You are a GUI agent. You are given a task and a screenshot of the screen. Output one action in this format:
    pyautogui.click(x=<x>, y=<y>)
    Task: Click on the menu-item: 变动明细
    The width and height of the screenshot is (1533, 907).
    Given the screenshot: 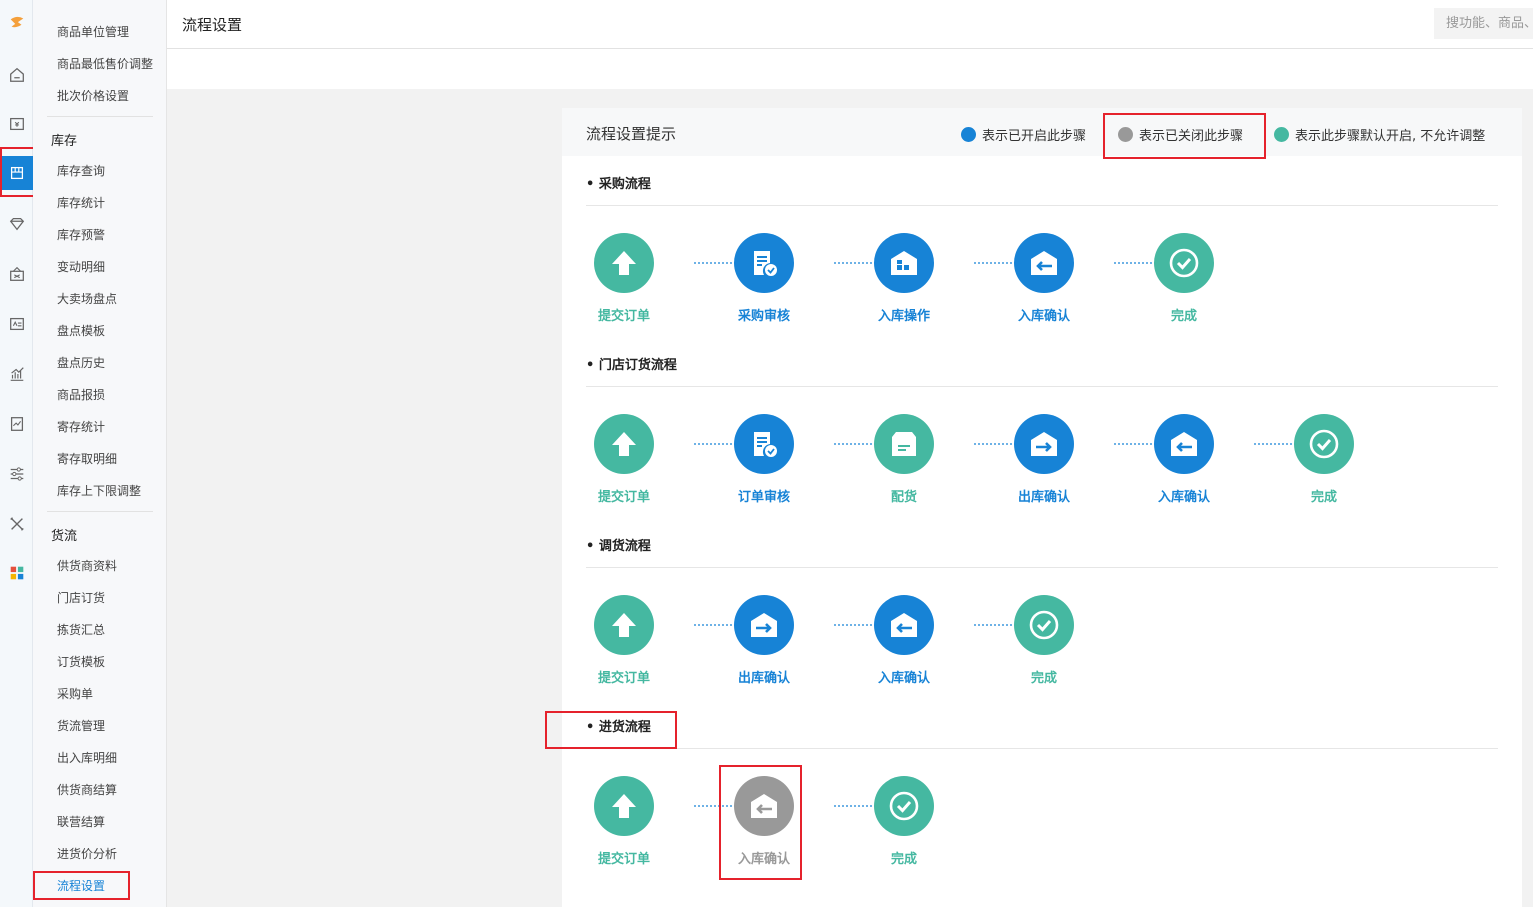 What is the action you would take?
    pyautogui.click(x=81, y=266)
    